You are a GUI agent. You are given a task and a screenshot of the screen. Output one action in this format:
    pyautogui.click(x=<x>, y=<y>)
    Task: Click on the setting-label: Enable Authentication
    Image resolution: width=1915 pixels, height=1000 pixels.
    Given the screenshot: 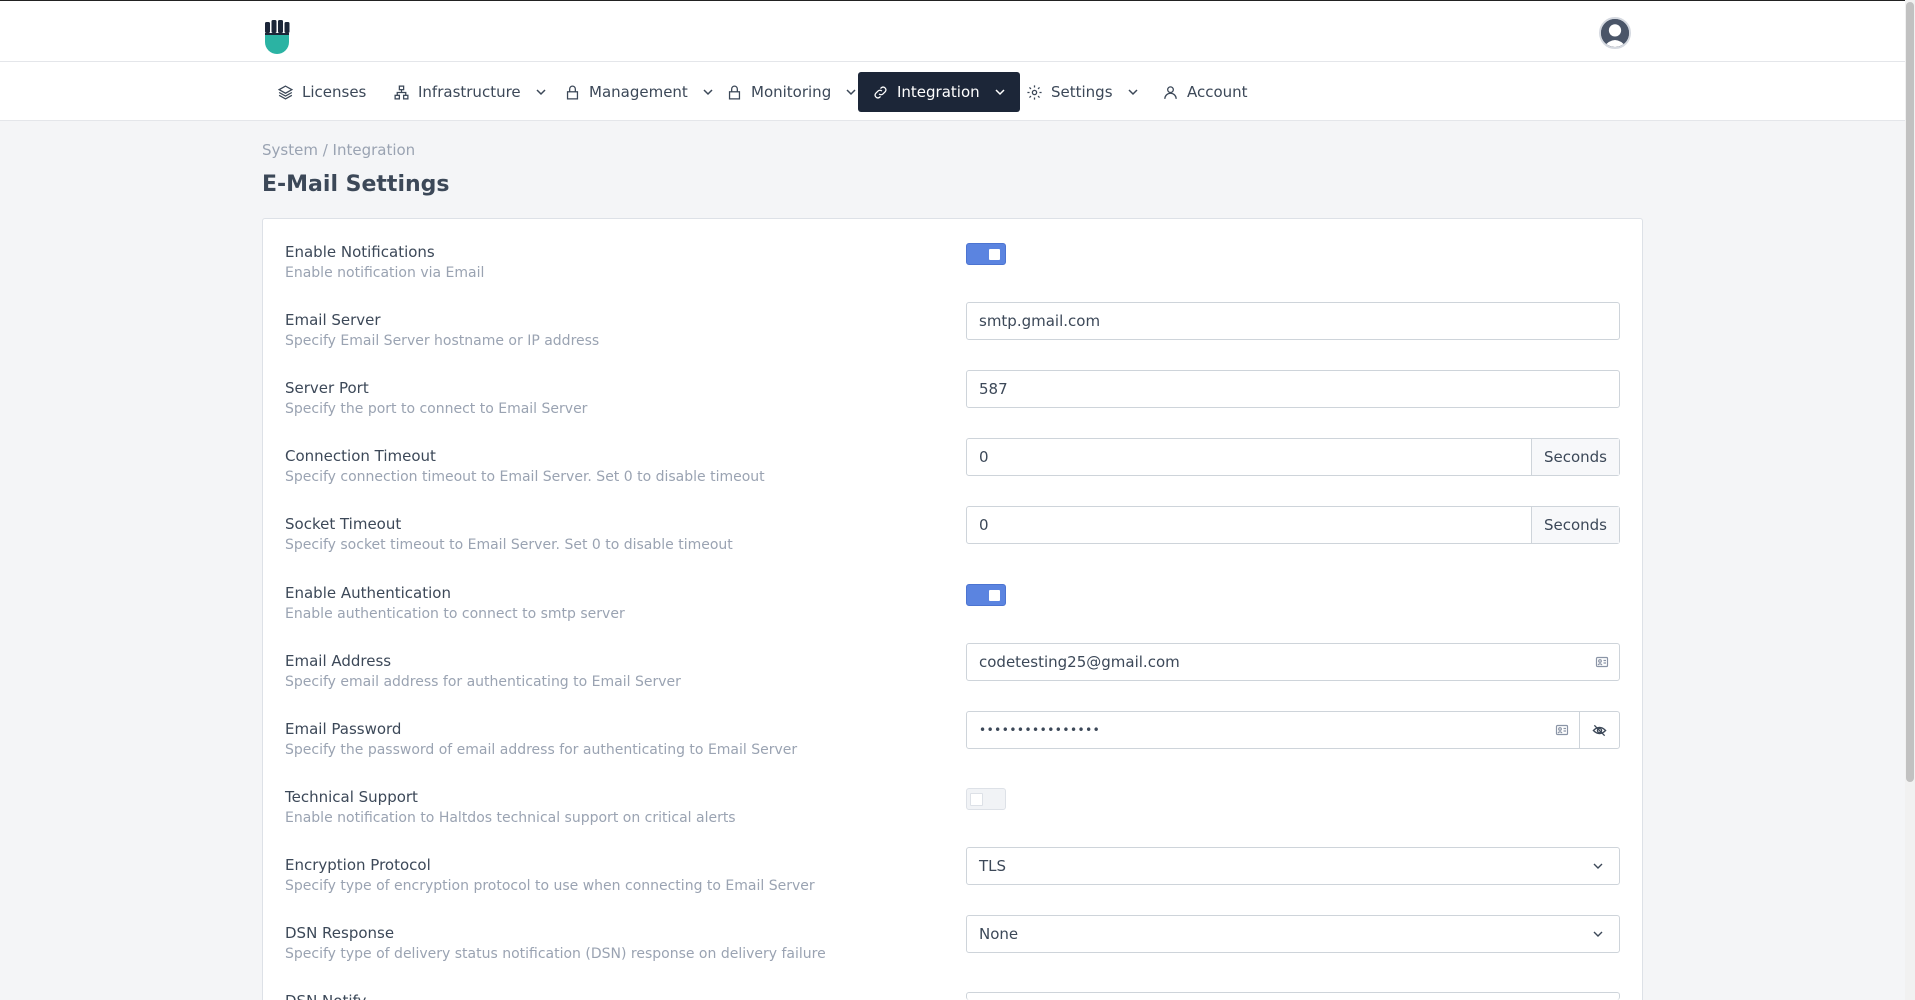 What is the action you would take?
    pyautogui.click(x=368, y=593)
    